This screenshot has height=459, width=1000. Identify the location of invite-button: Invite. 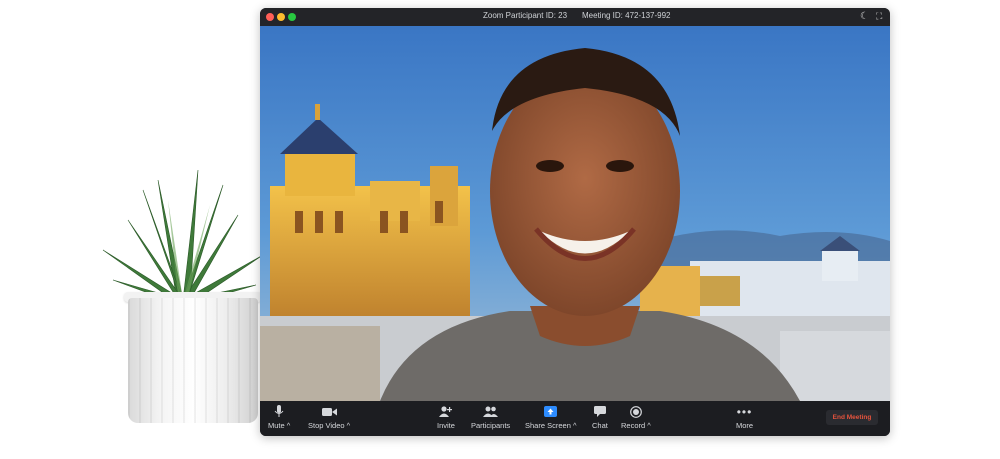
(446, 417).